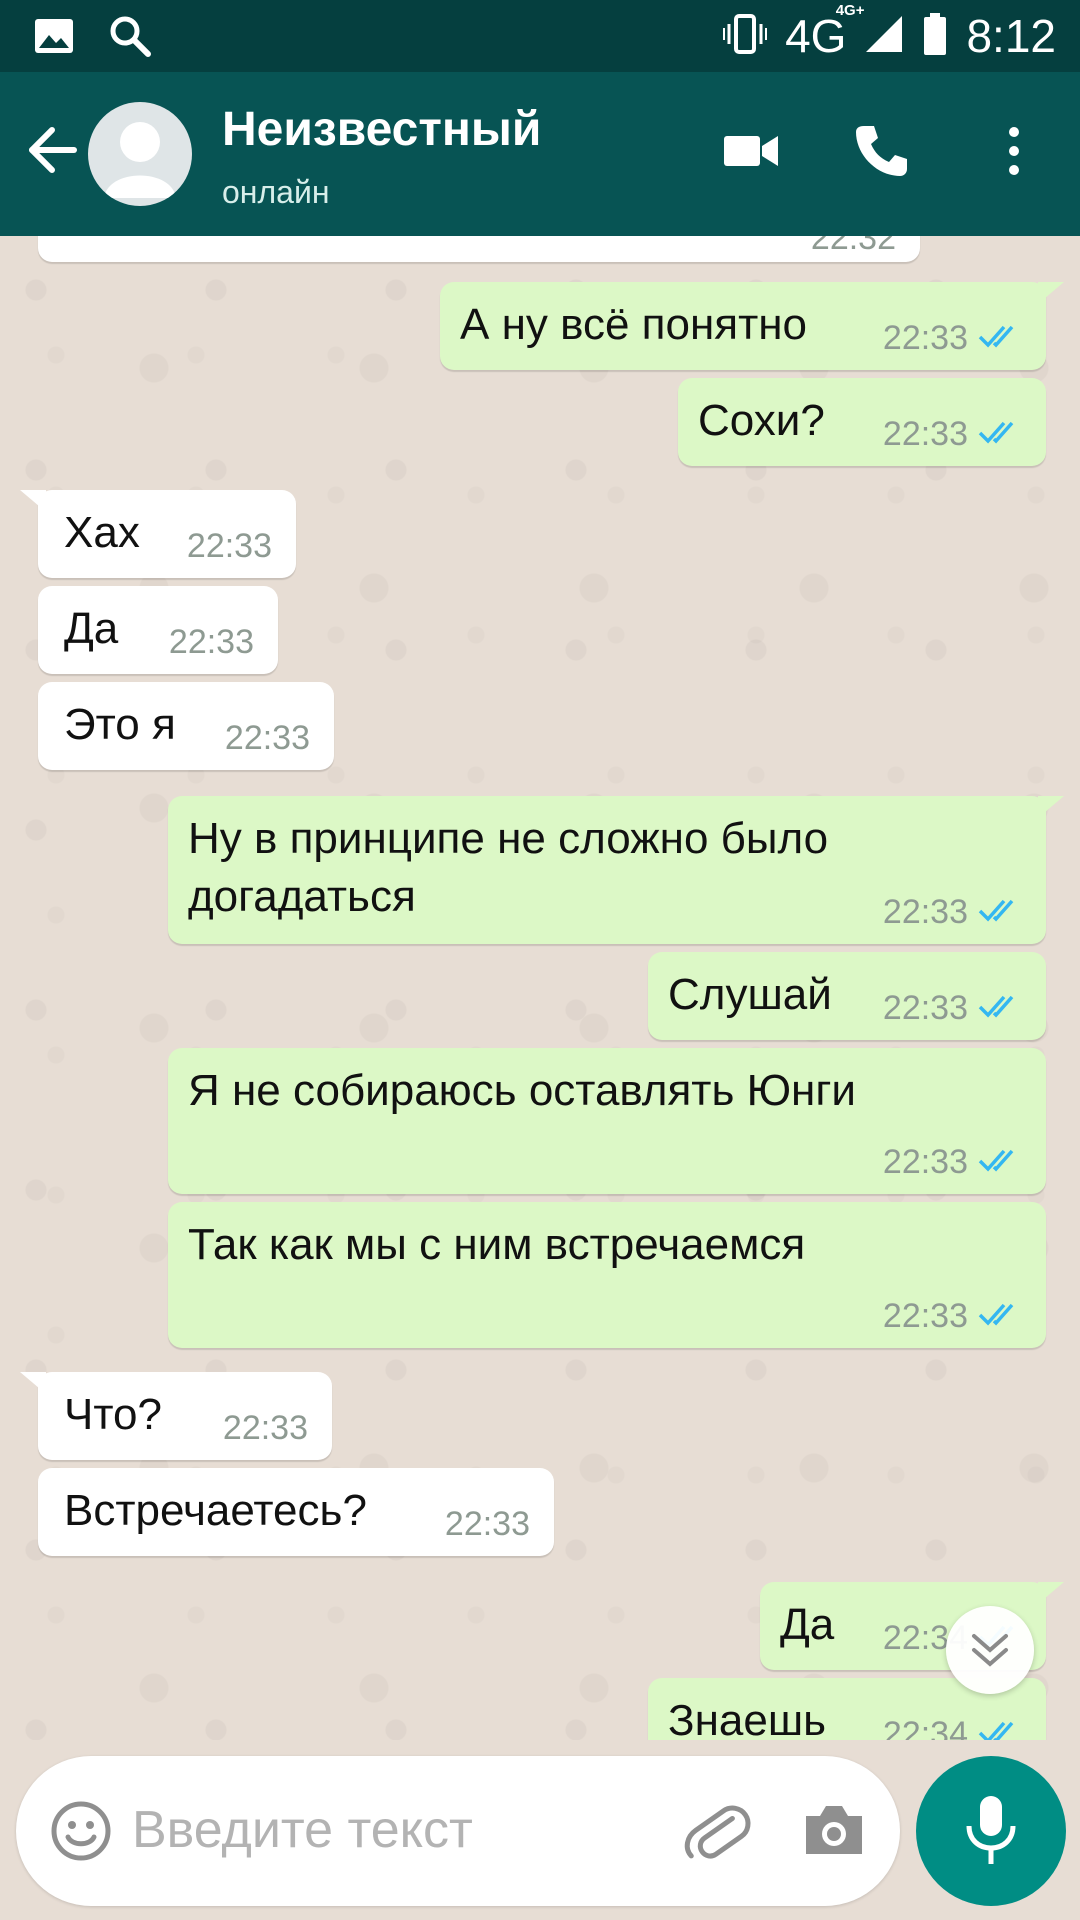 The image size is (1080, 1920). What do you see at coordinates (158, 630) in the screenshot?
I see `message-incoming: Да 22:33` at bounding box center [158, 630].